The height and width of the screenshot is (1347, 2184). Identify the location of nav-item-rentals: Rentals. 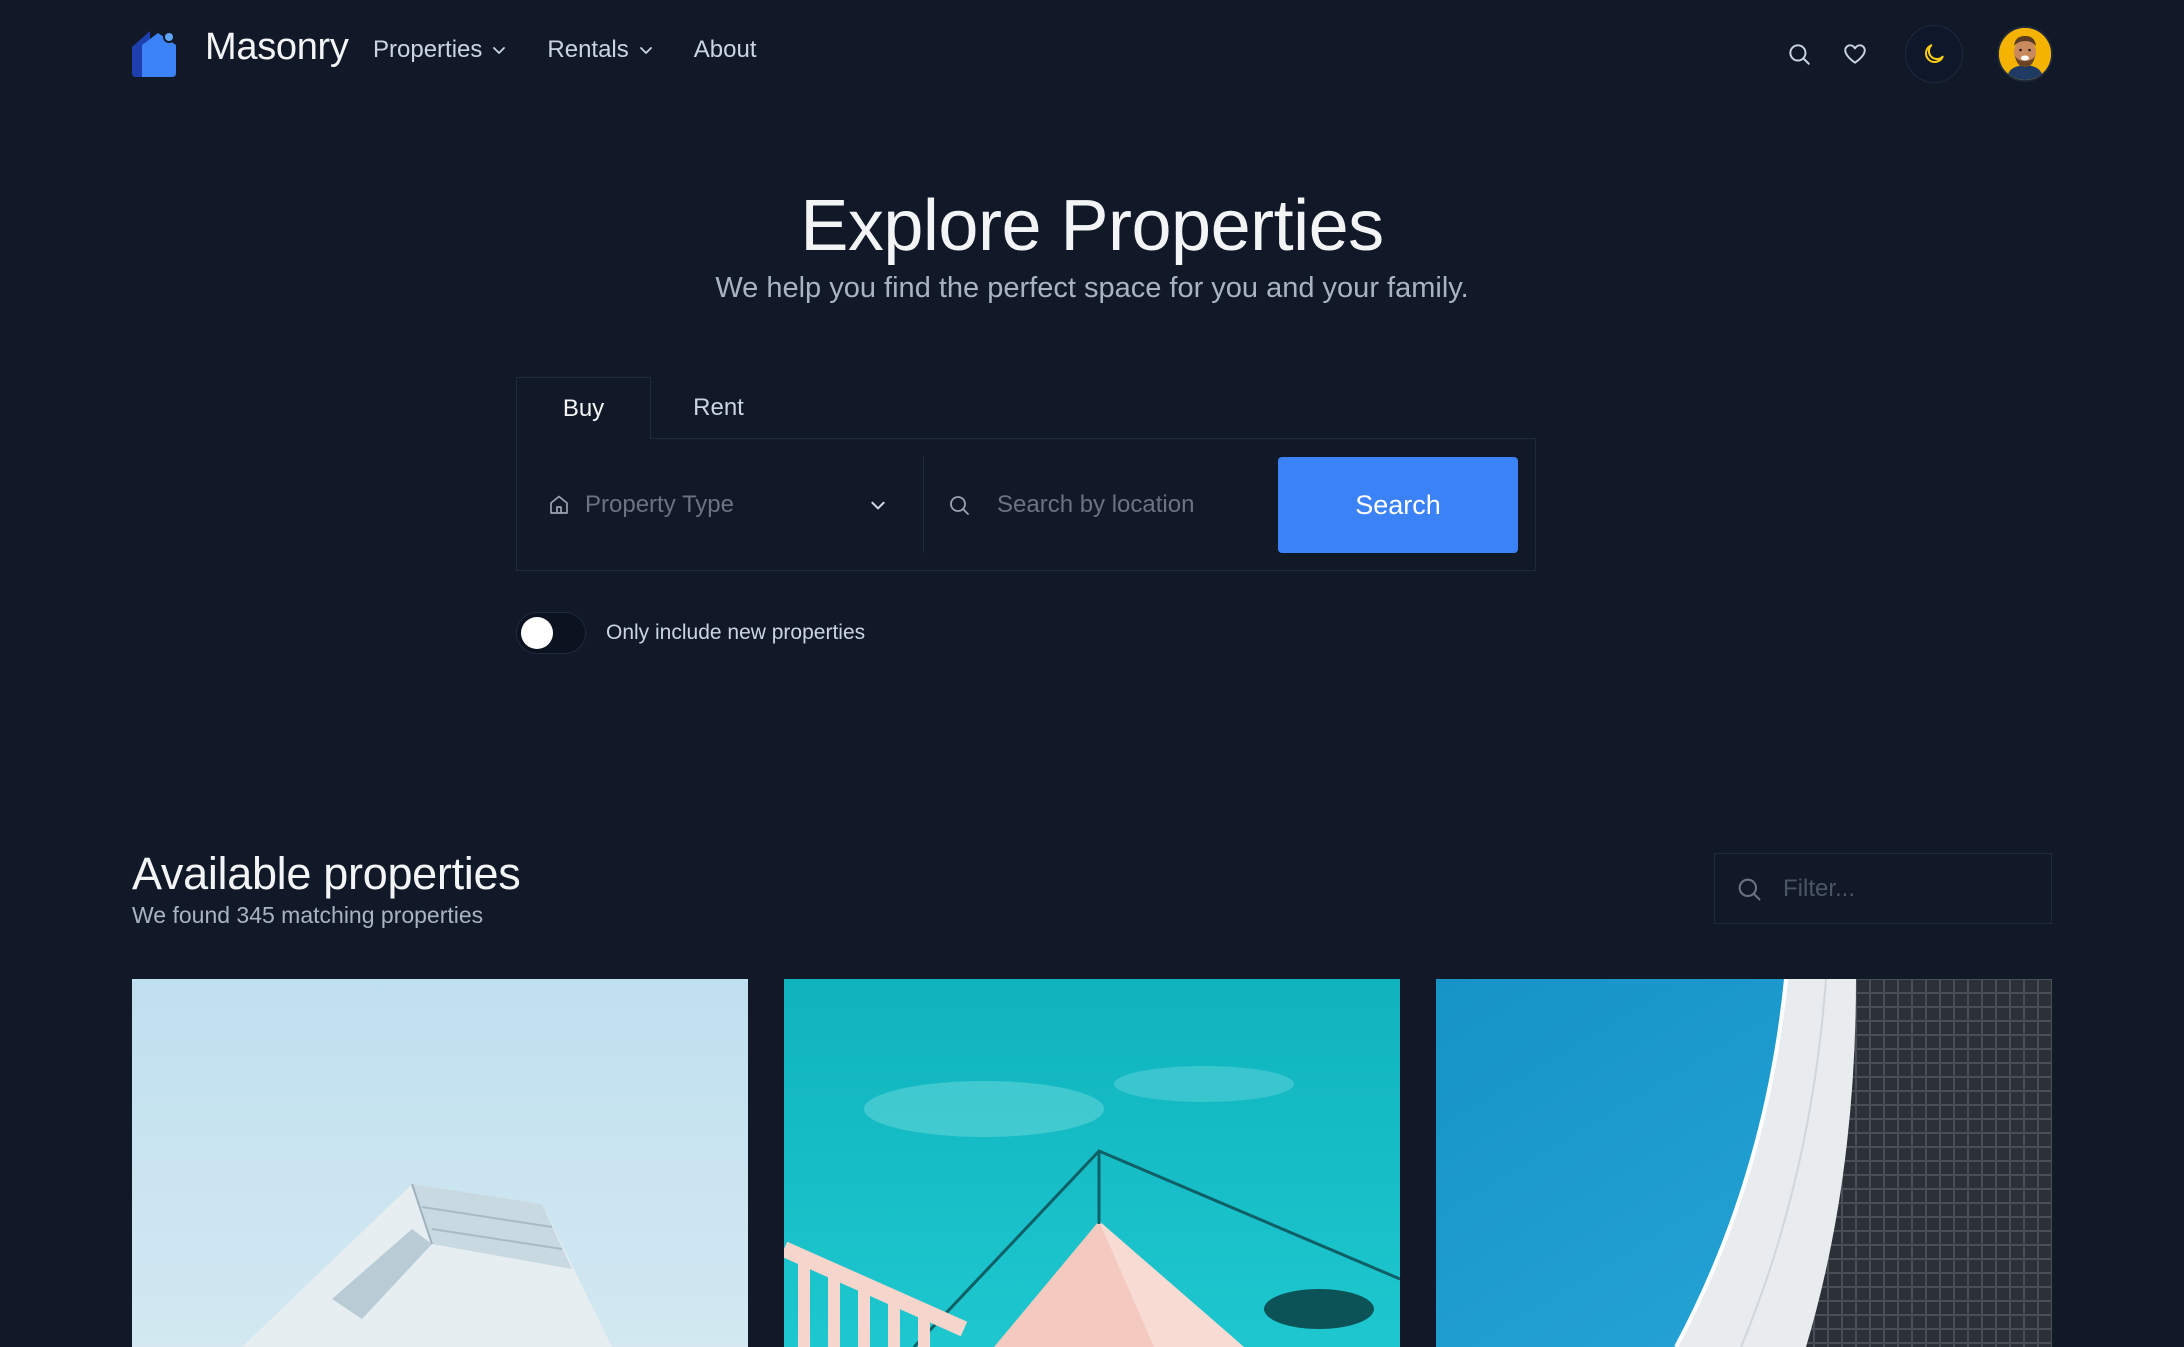
(600, 50).